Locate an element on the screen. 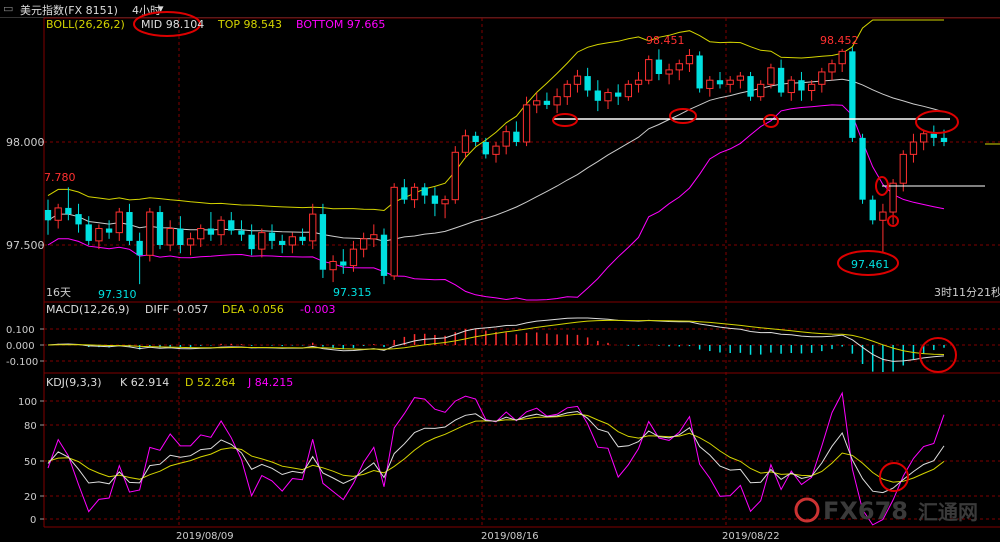 This screenshot has width=1000, height=542. boll-bottom-value: BOTTOM 97.665 is located at coordinates (340, 24).